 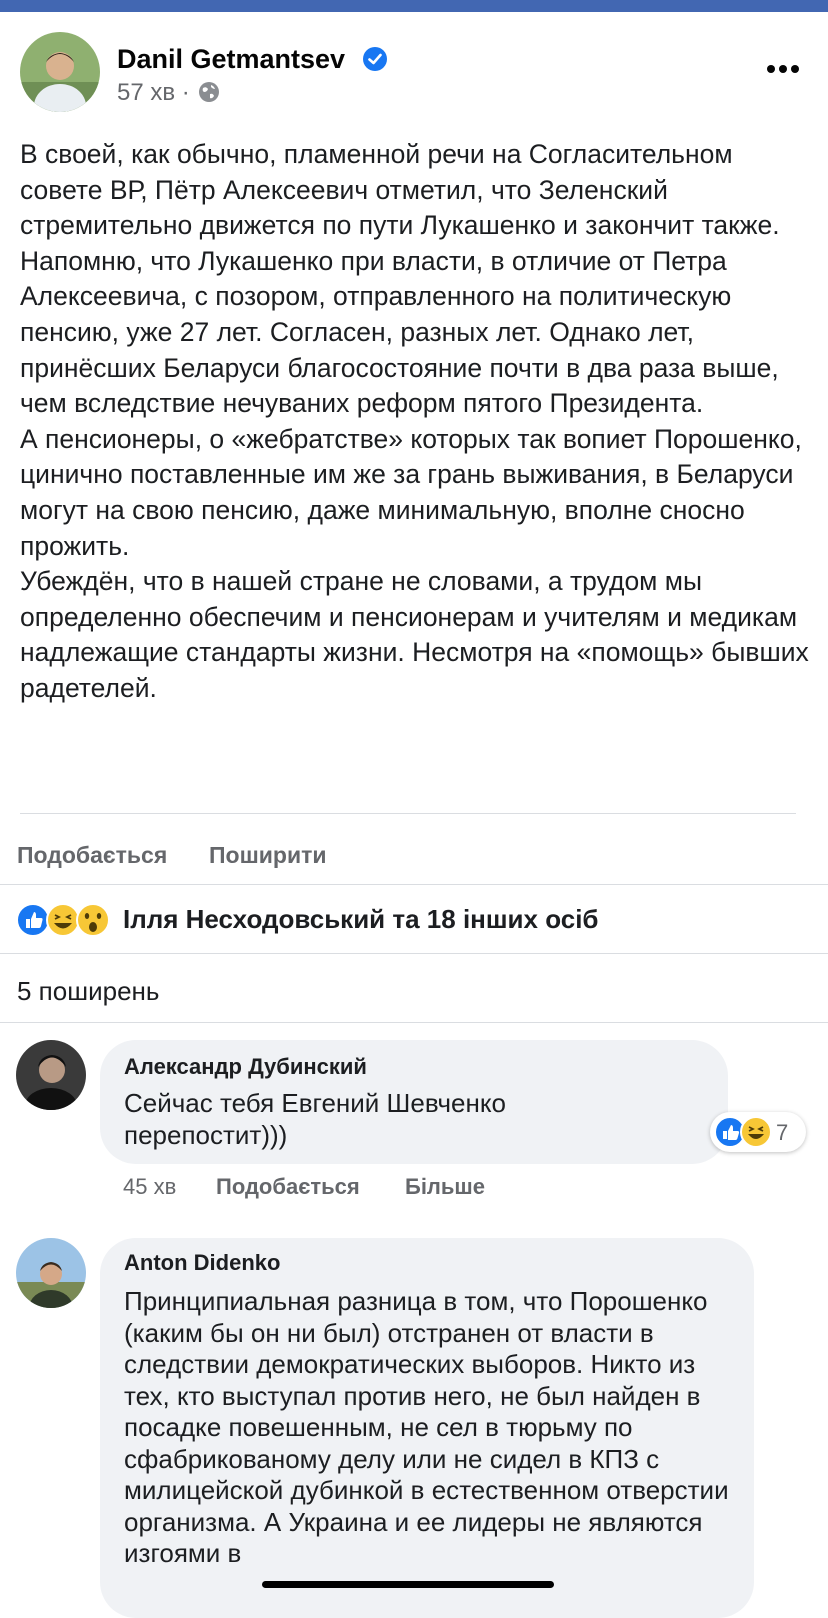 I want to click on comment-time: 45 хв, so click(x=149, y=1187).